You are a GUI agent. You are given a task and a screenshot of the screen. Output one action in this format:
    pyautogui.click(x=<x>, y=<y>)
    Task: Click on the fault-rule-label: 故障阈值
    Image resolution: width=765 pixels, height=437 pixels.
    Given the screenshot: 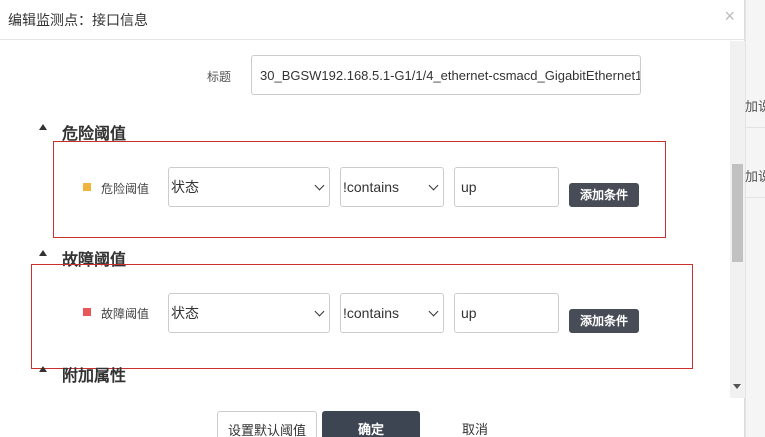 What is the action you would take?
    pyautogui.click(x=125, y=314)
    